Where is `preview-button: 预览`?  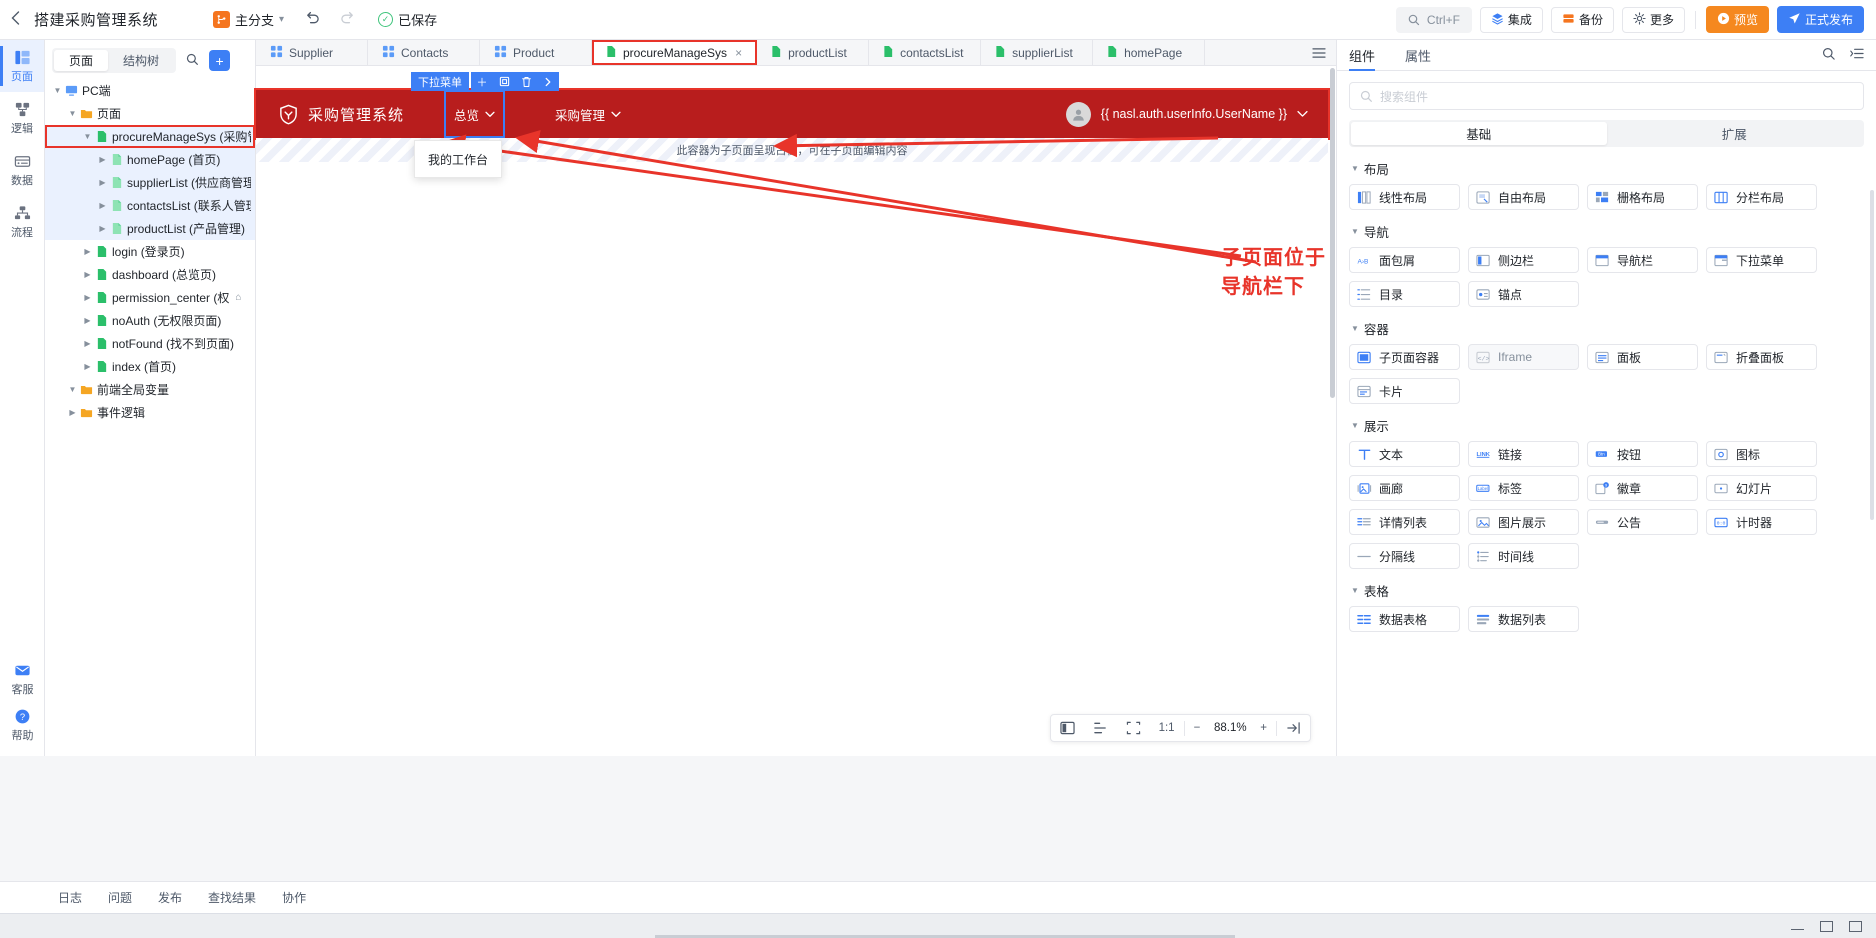 preview-button: 预览 is located at coordinates (1737, 19).